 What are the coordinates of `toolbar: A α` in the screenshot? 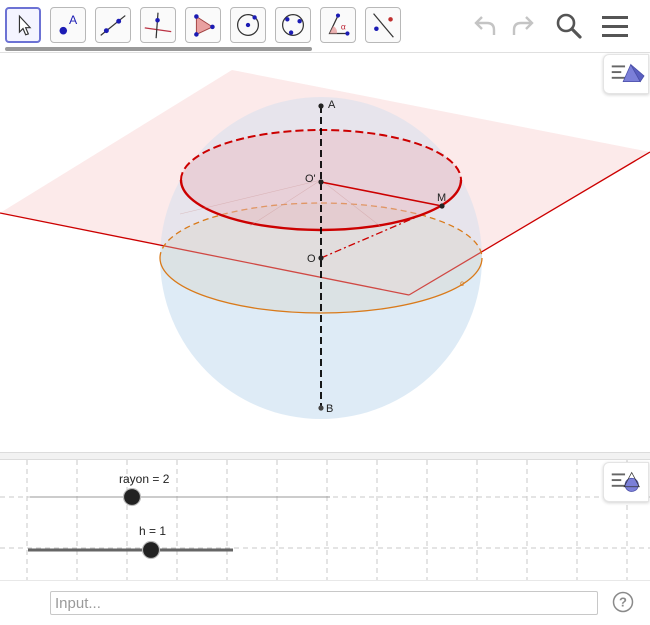 It's located at (325, 26).